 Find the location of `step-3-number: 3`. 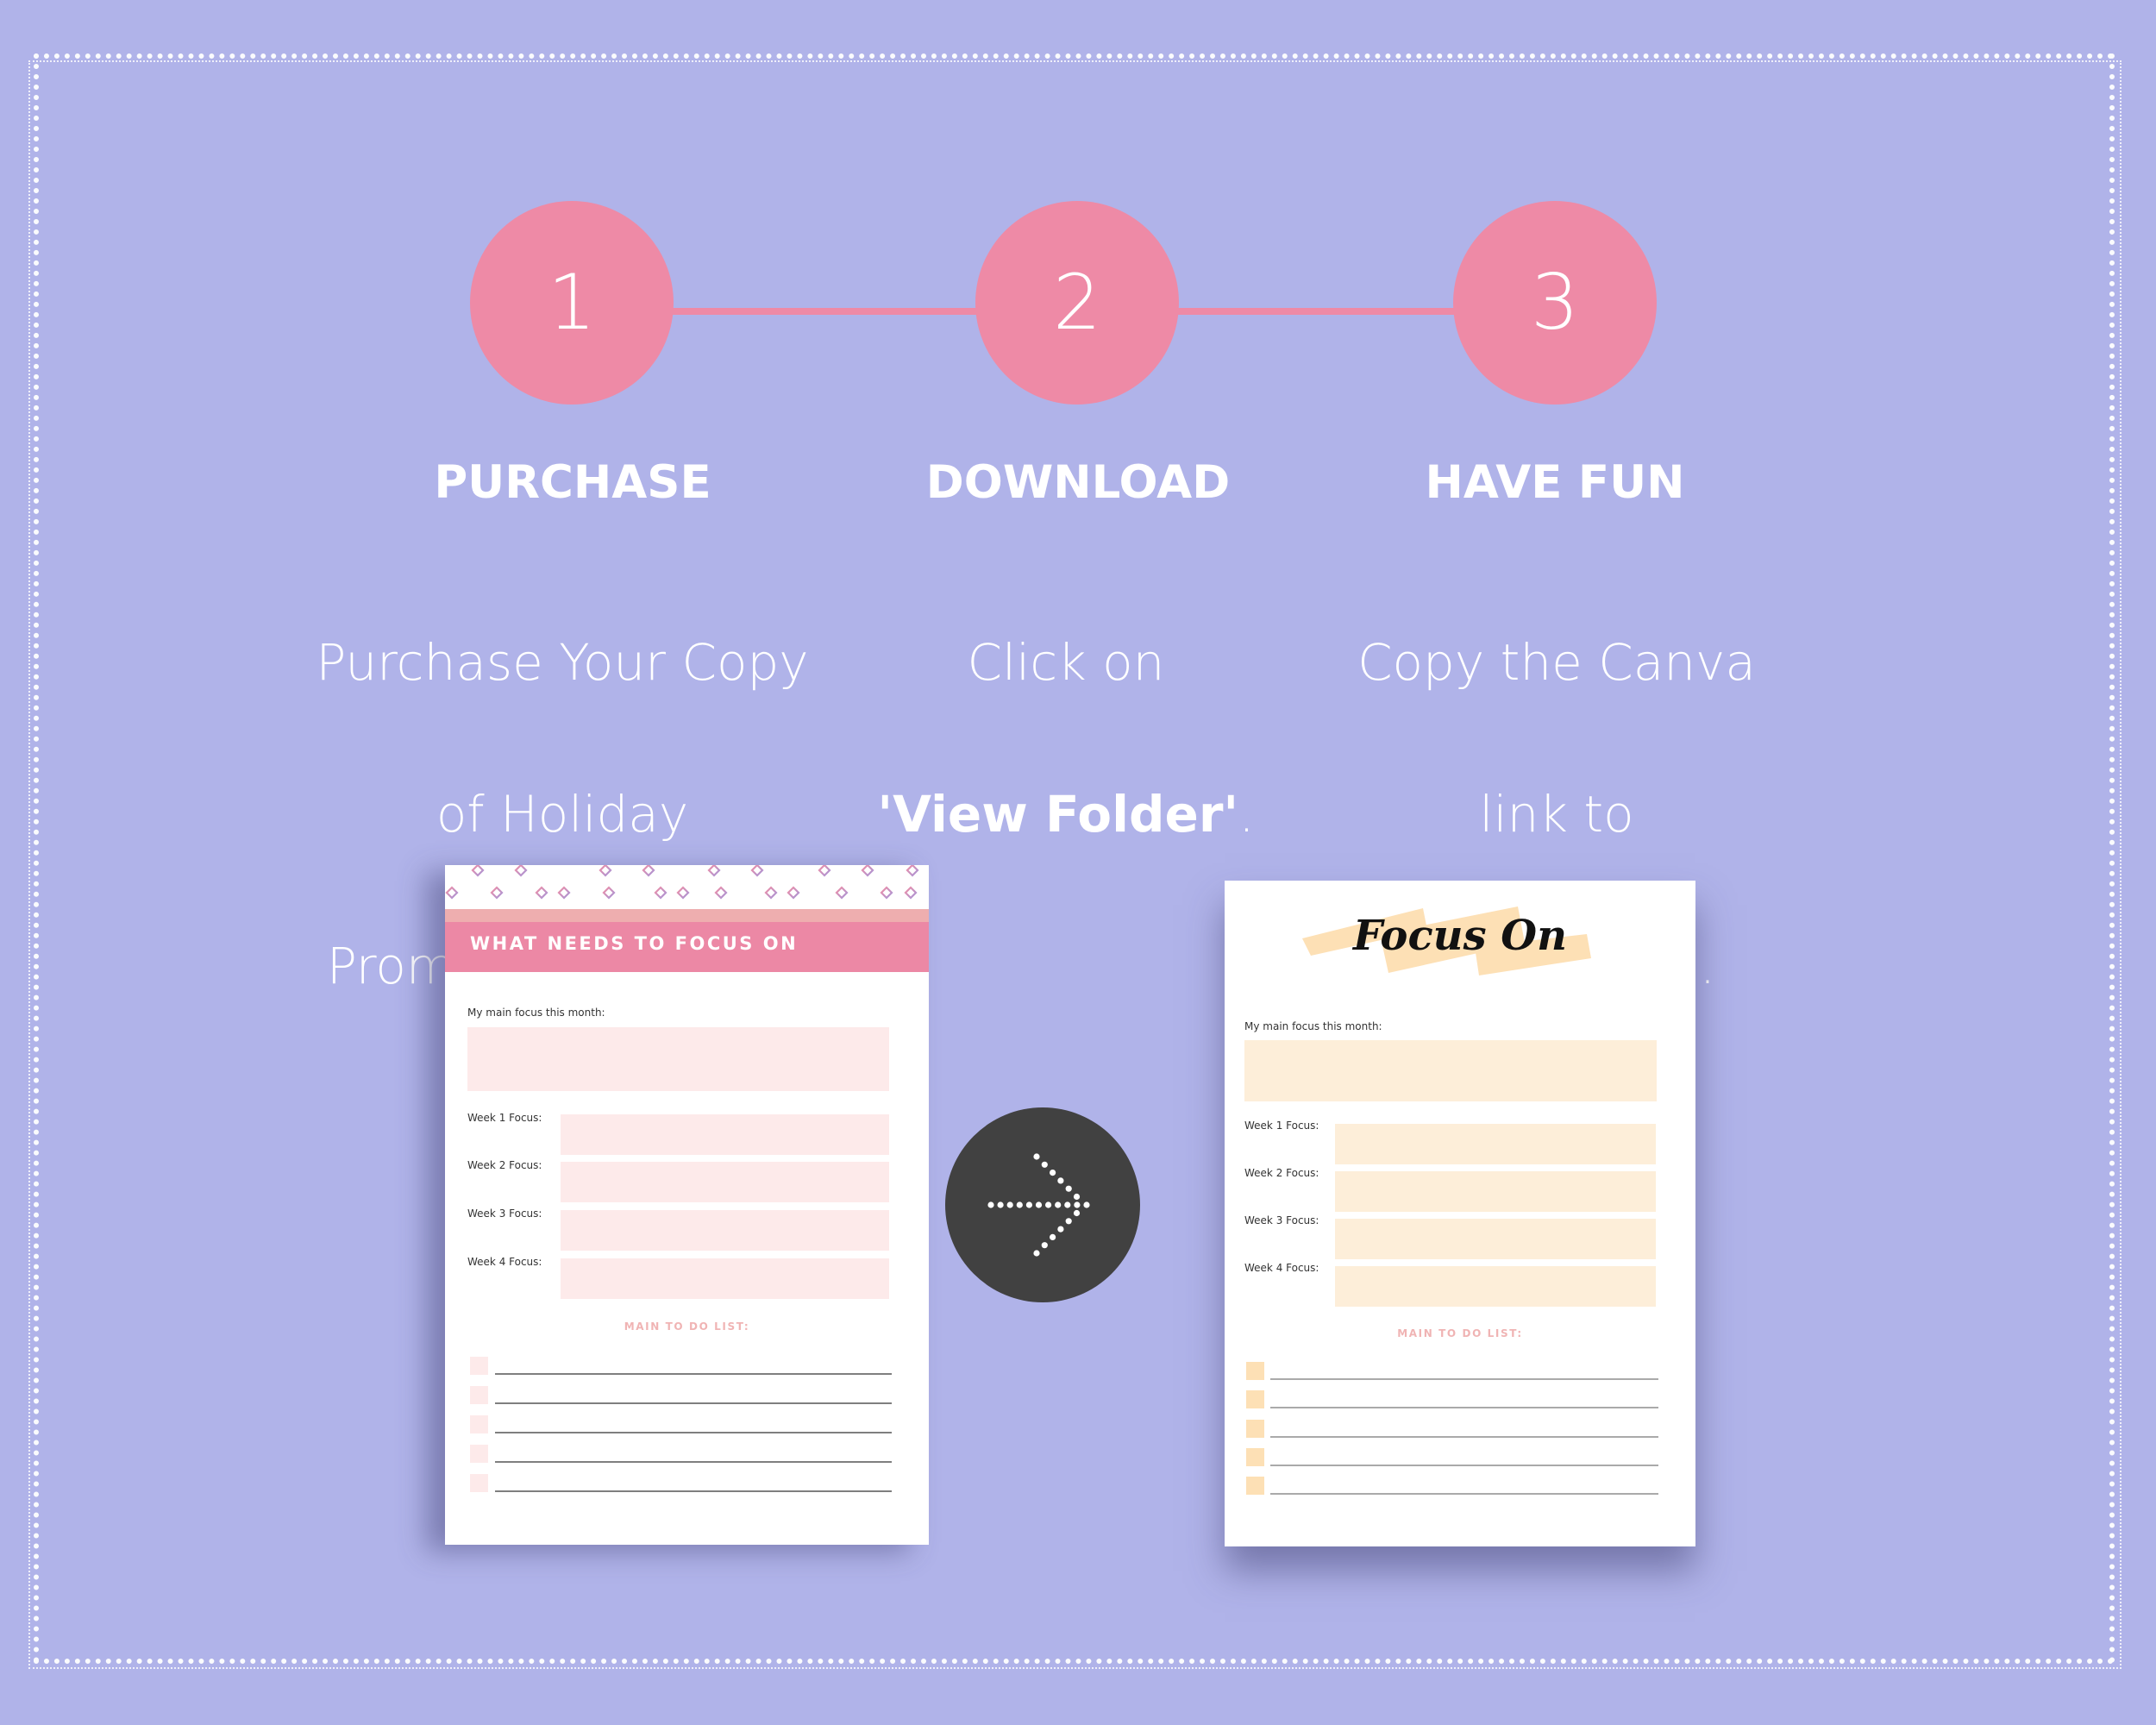

step-3-number: 3 is located at coordinates (1555, 303).